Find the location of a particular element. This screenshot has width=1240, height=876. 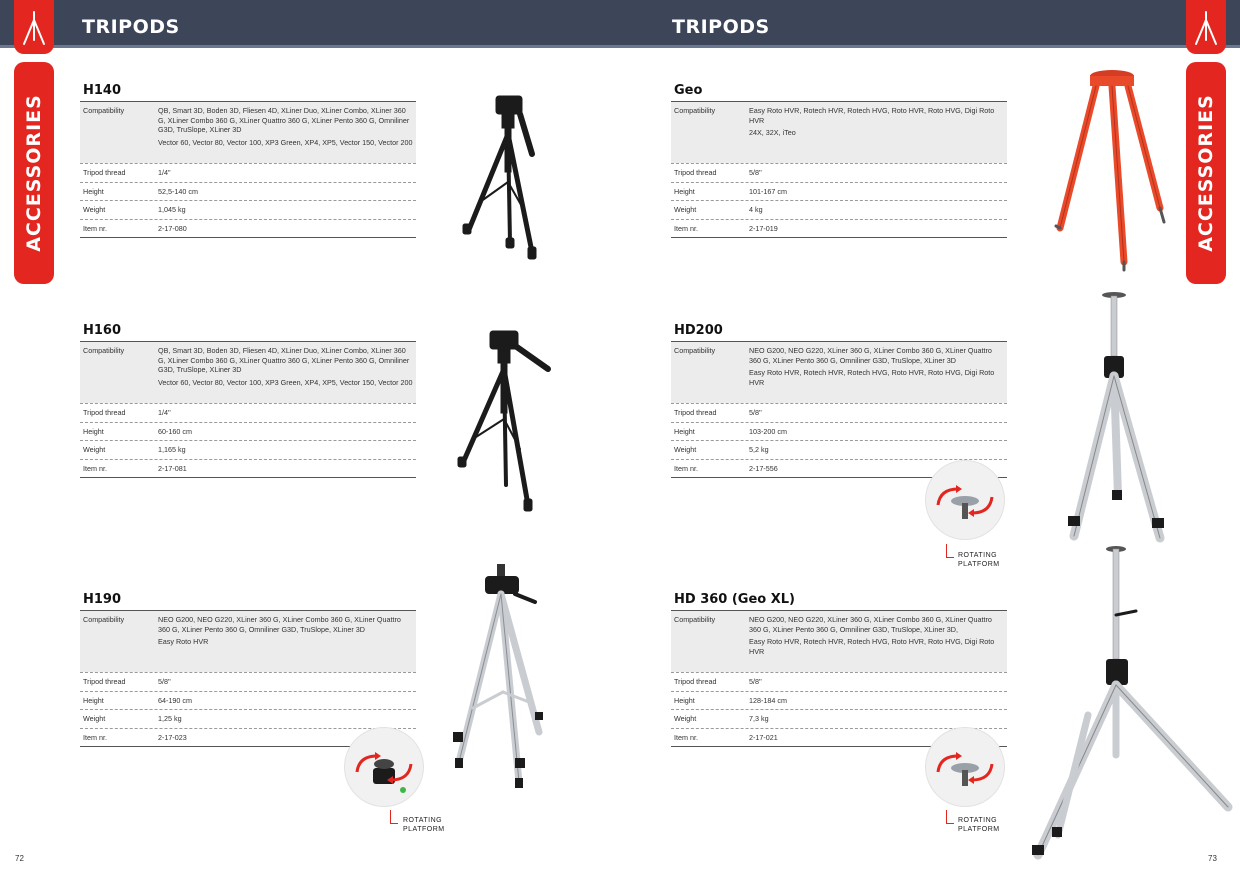

product-title: H160 is located at coordinates (102, 330).